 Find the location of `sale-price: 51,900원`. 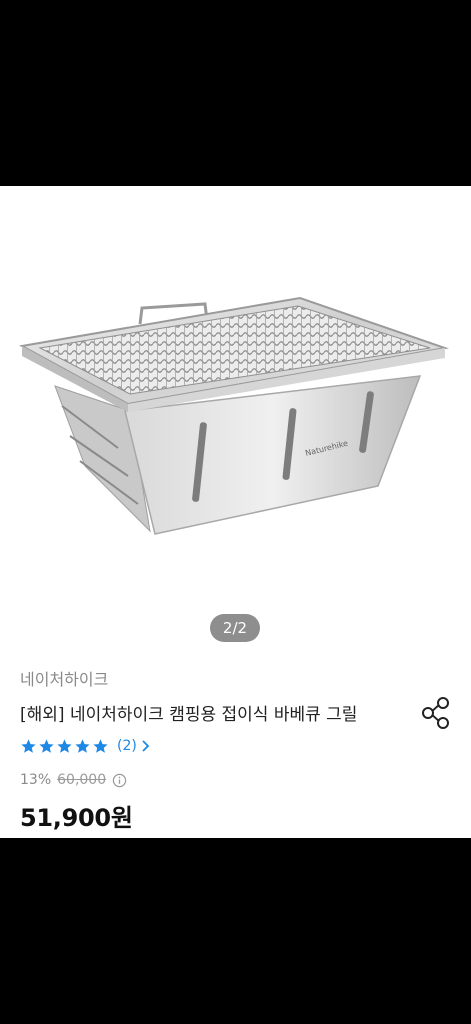

sale-price: 51,900원 is located at coordinates (76, 818).